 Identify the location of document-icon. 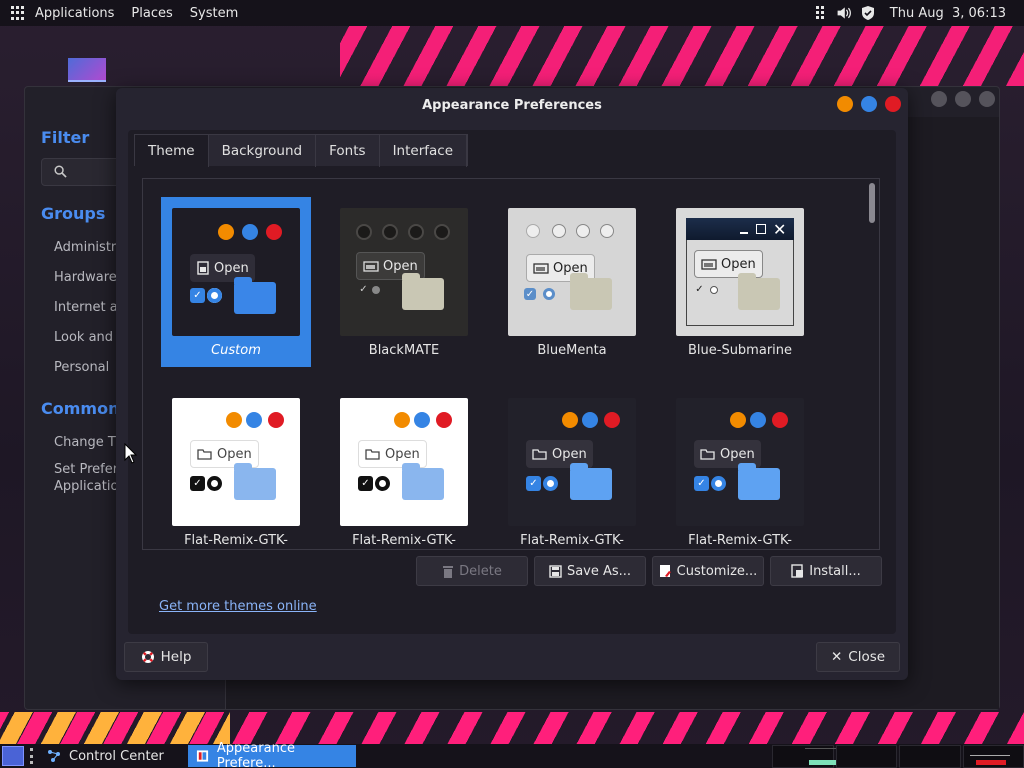
(203, 268).